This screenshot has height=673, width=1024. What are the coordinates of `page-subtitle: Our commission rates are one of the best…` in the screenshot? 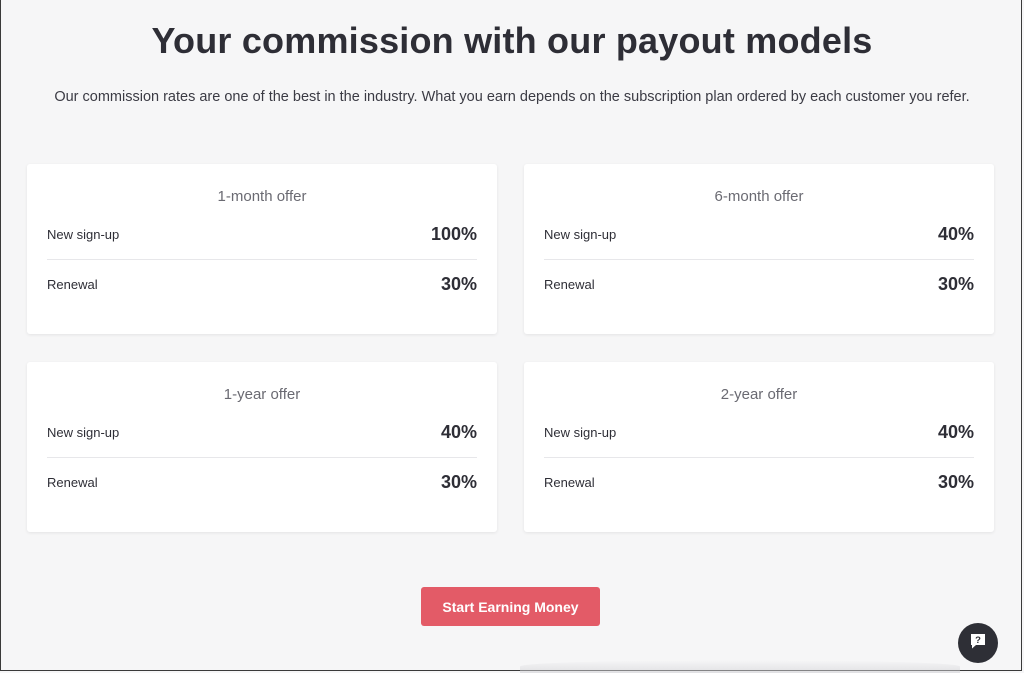 It's located at (512, 97).